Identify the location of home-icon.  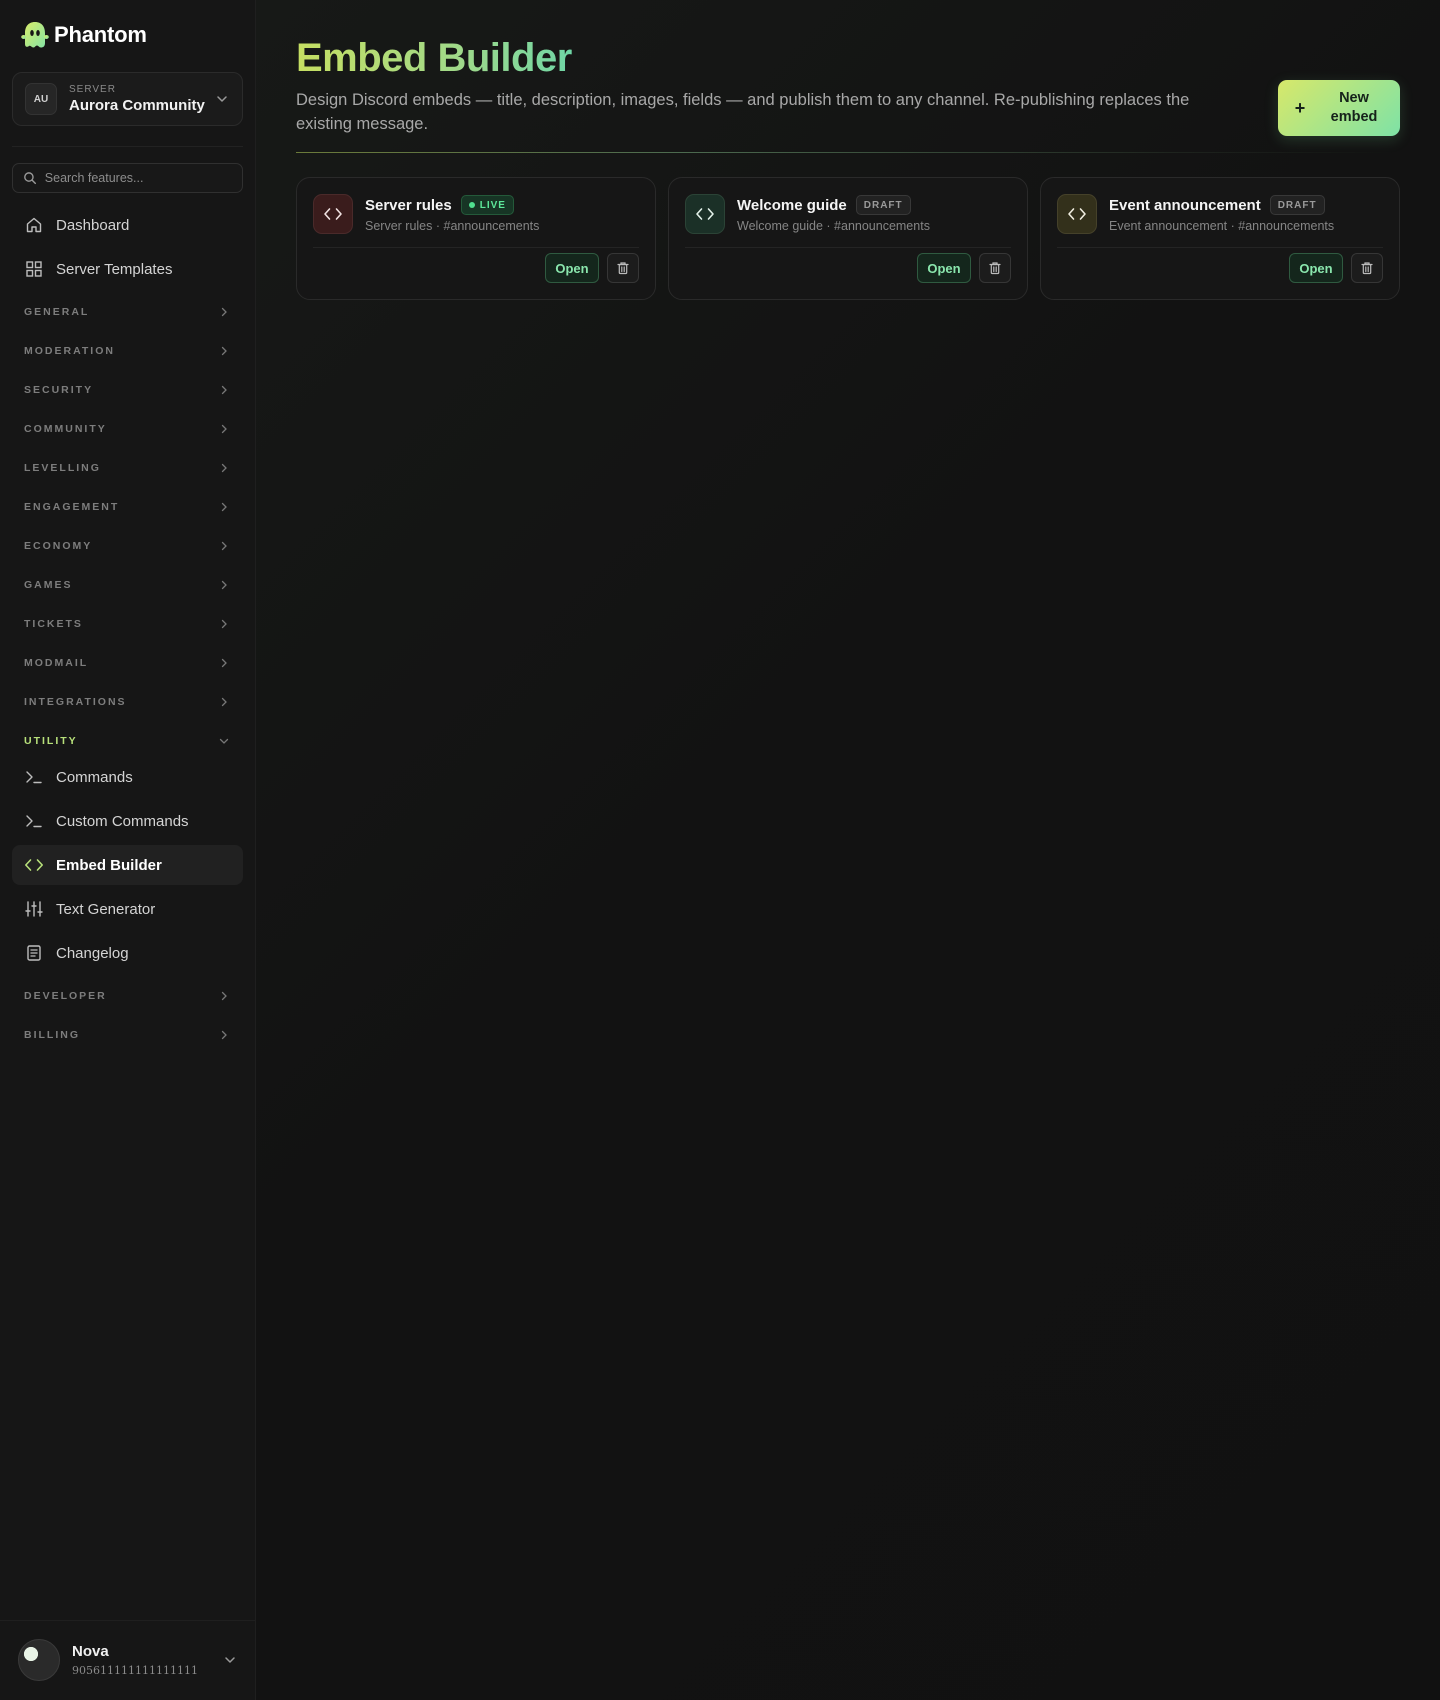
(34, 225).